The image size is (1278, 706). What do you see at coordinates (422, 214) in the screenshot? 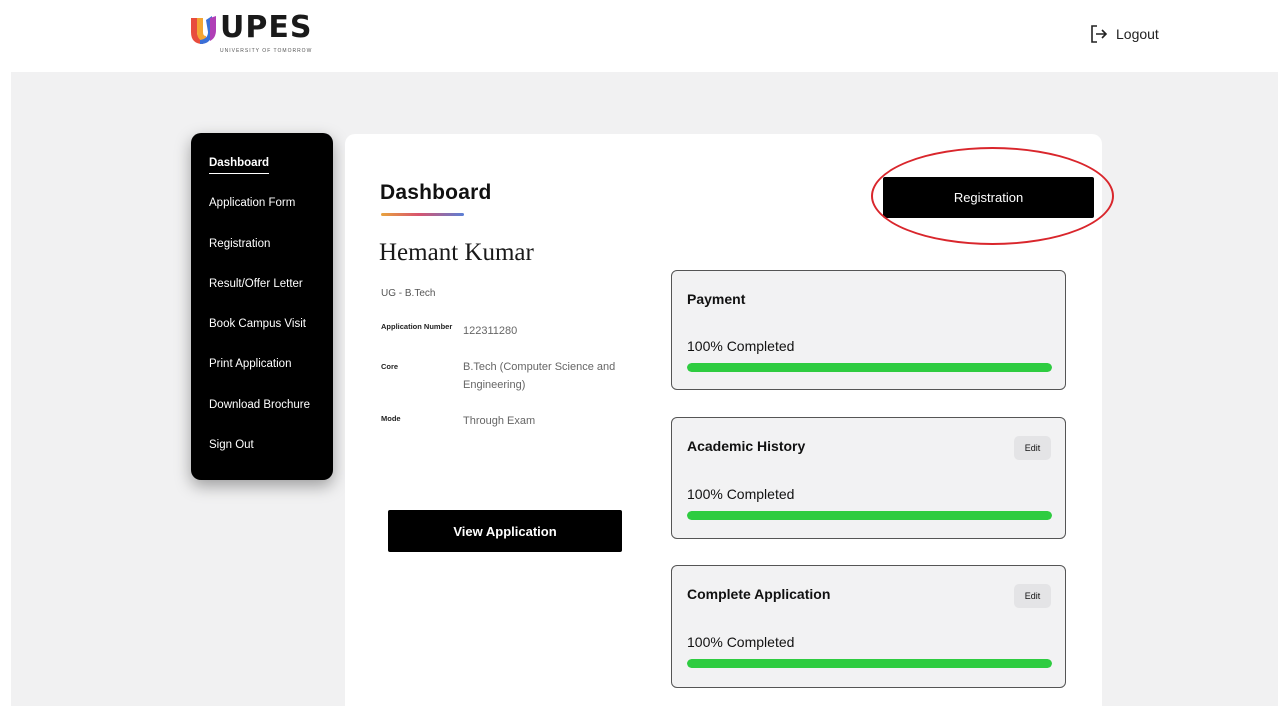
I see `title-underline` at bounding box center [422, 214].